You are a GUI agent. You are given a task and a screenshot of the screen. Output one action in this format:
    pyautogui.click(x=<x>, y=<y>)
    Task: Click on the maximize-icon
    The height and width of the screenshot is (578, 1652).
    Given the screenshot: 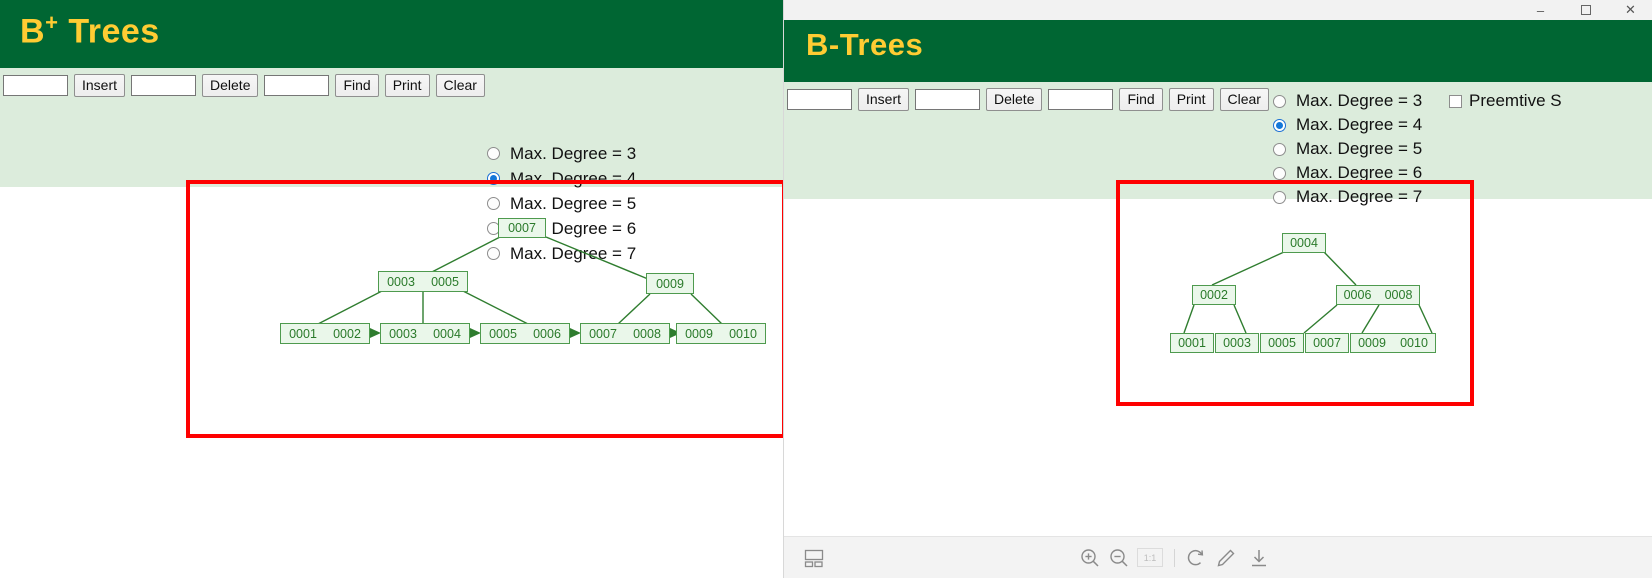 What is the action you would take?
    pyautogui.click(x=1585, y=10)
    